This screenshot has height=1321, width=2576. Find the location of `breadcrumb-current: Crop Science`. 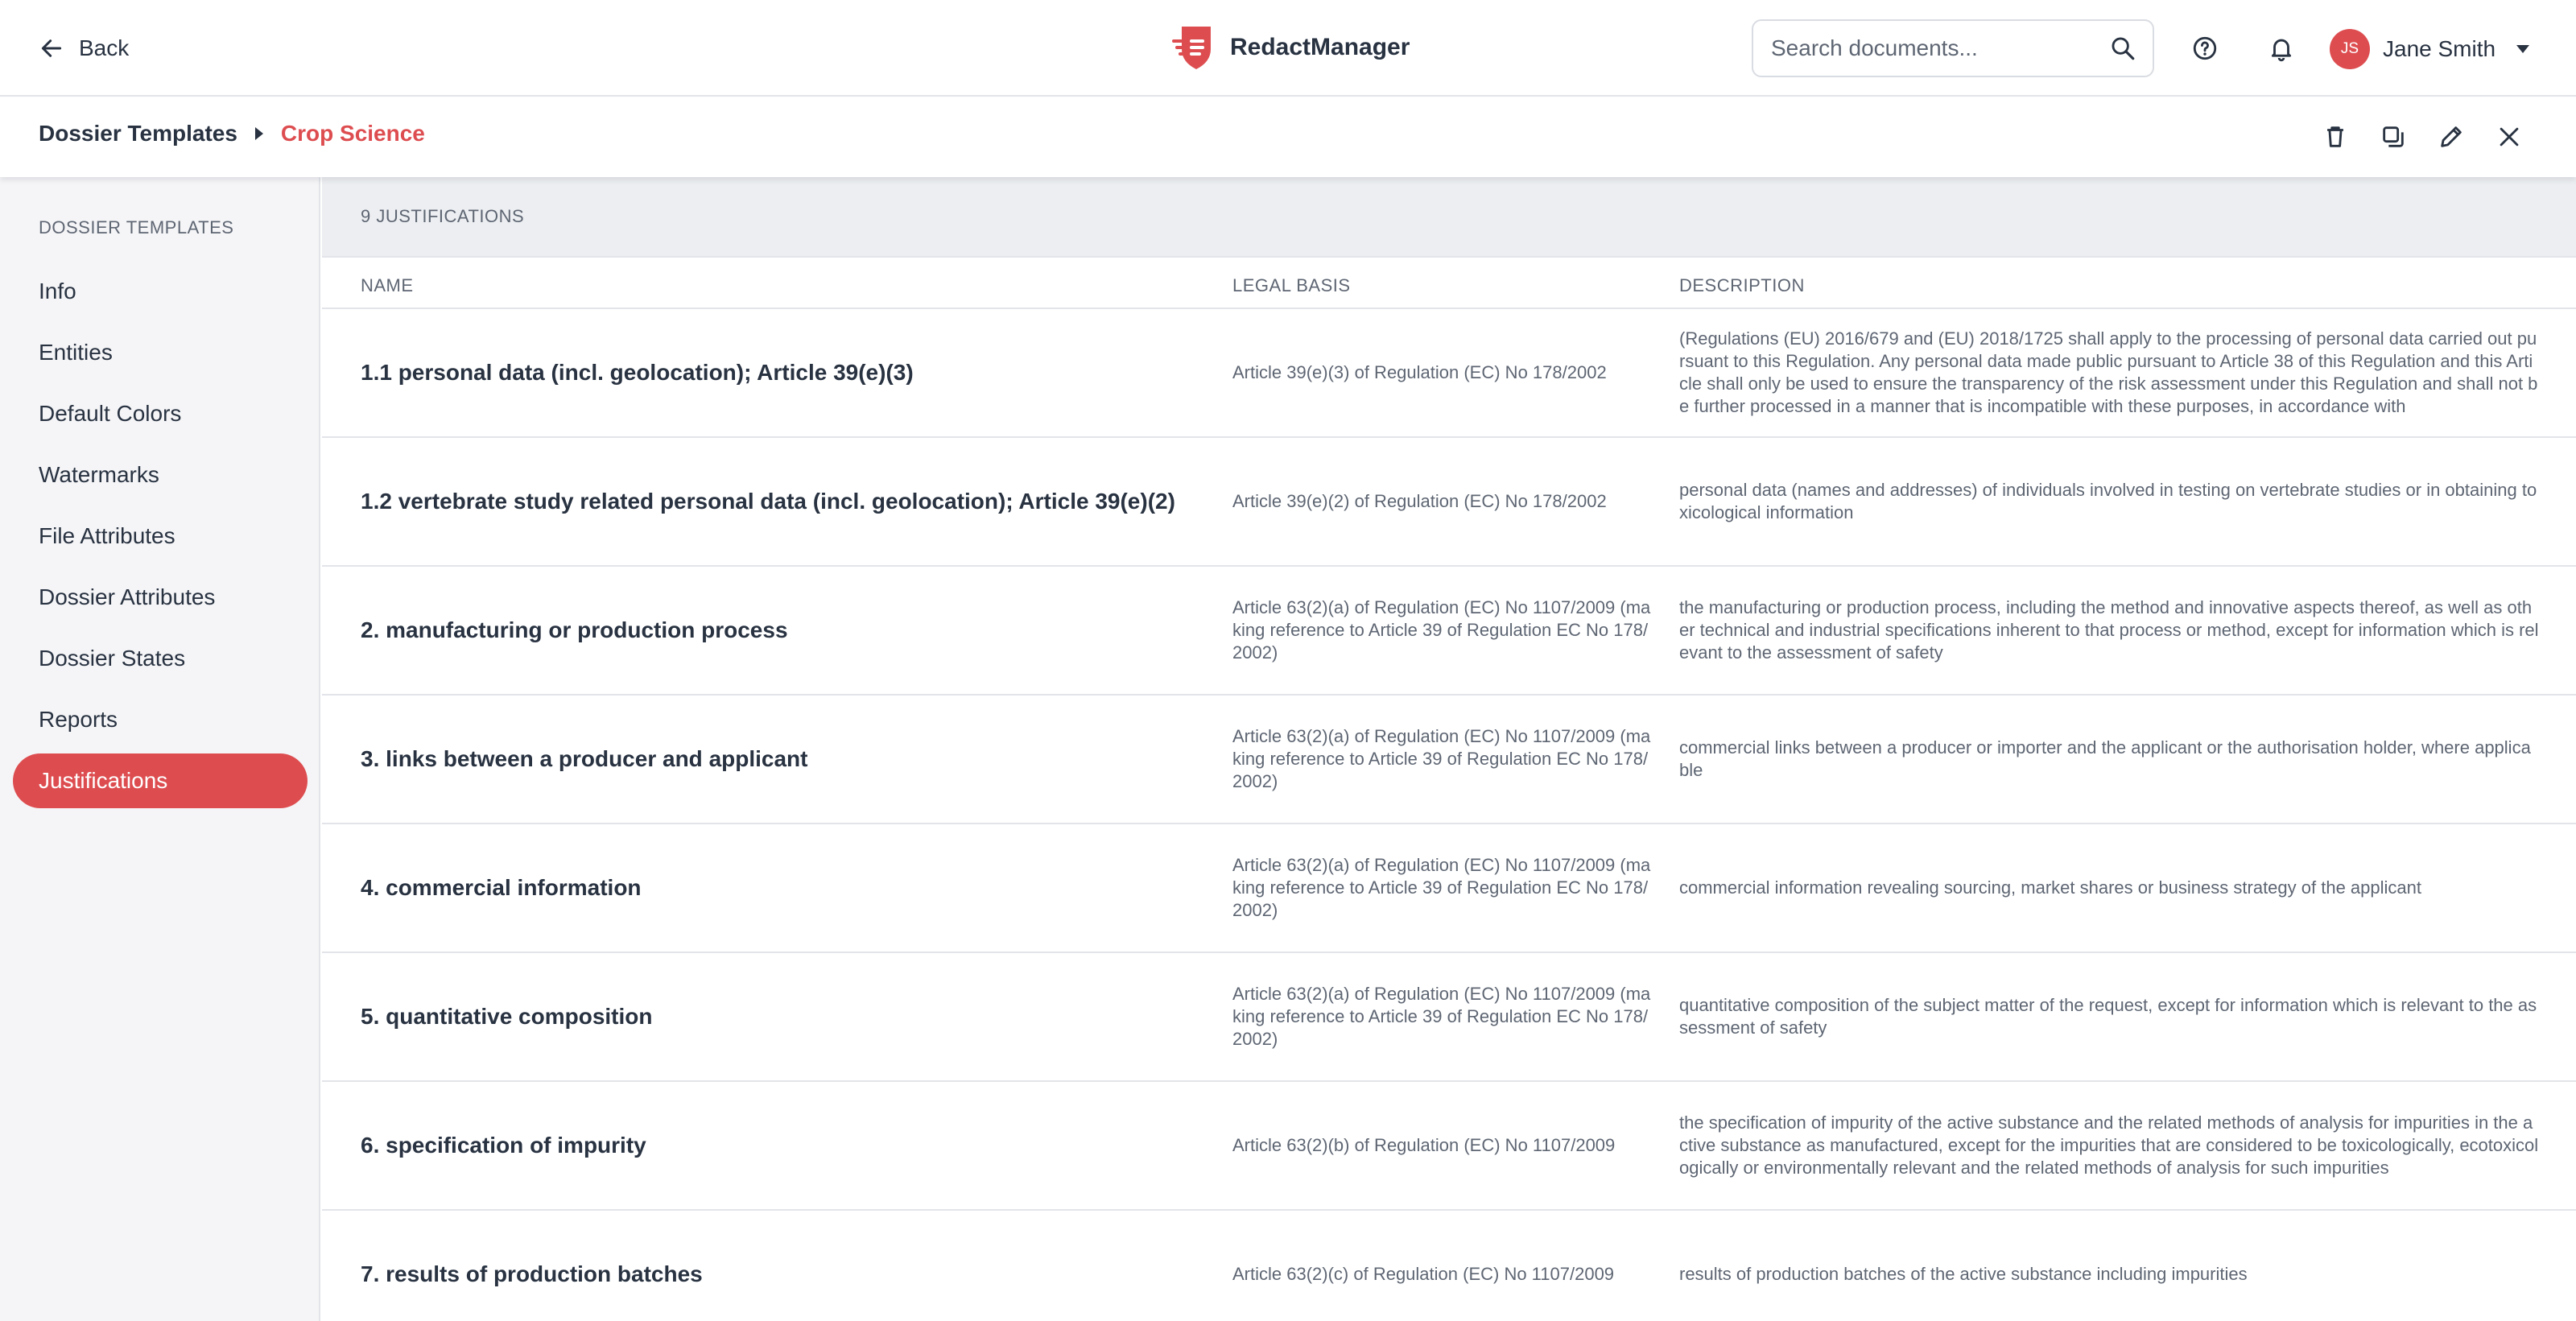

breadcrumb-current: Crop Science is located at coordinates (353, 134).